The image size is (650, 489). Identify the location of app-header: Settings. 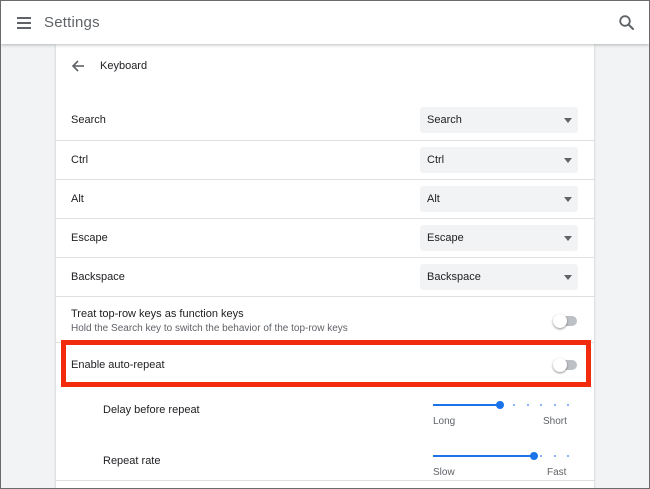
(325, 22).